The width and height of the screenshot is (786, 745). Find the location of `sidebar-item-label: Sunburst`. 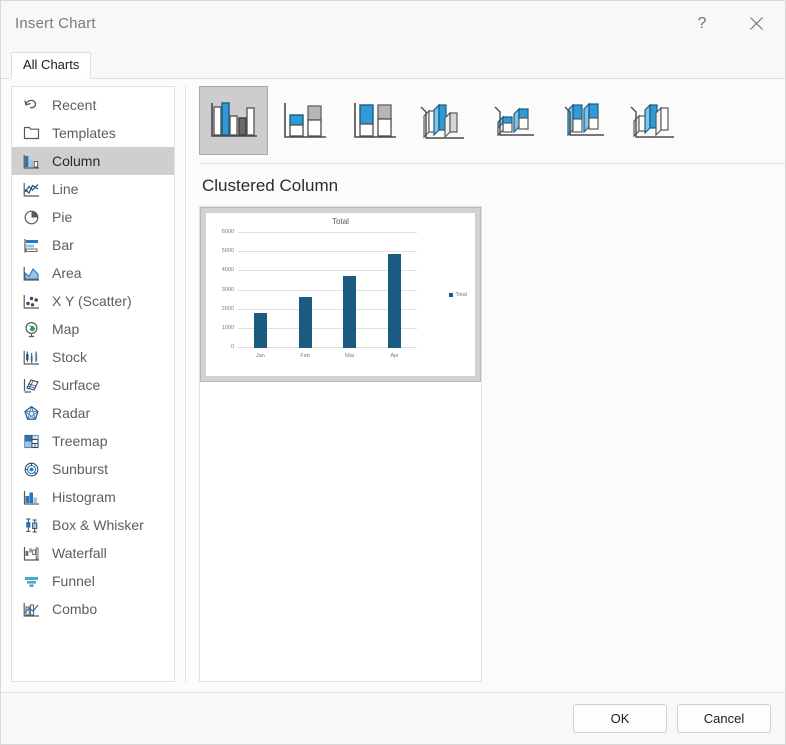

sidebar-item-label: Sunburst is located at coordinates (80, 469).